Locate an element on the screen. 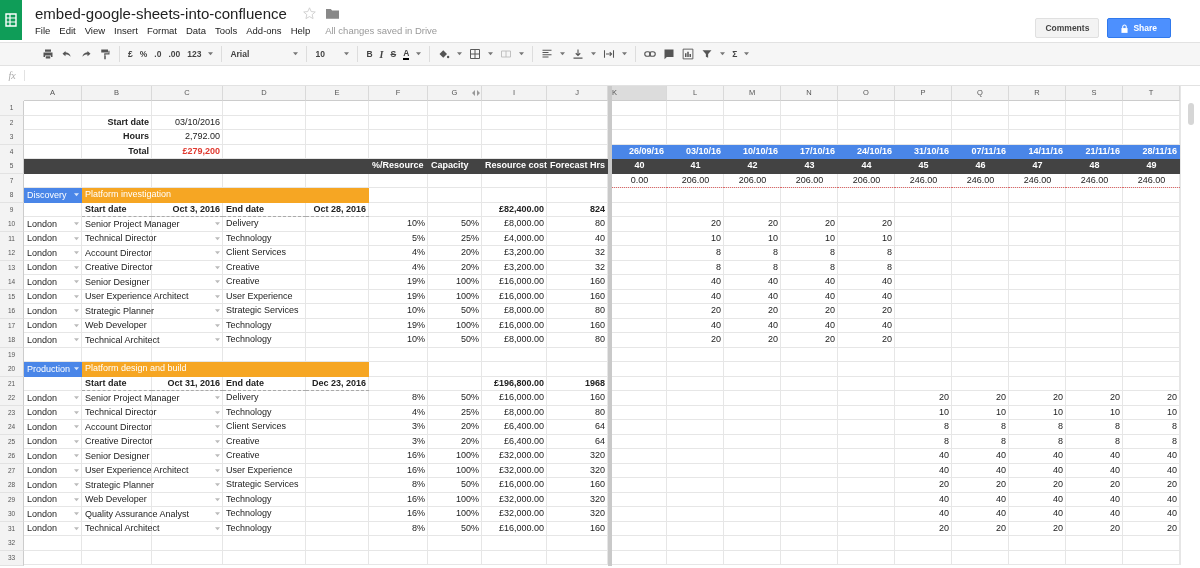 This screenshot has height=568, width=1200. hidden-columns-icon is located at coordinates (476, 93).